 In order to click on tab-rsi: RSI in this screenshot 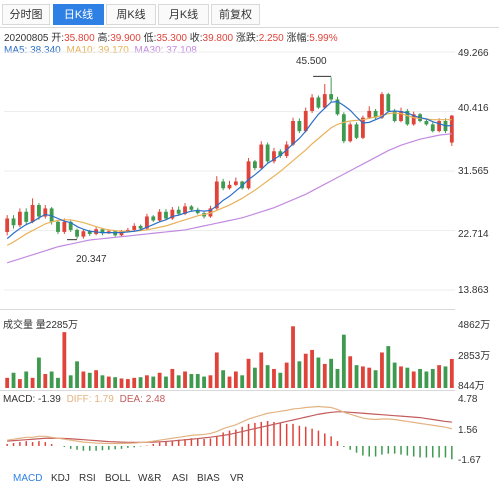, I will do `click(87, 478)`.